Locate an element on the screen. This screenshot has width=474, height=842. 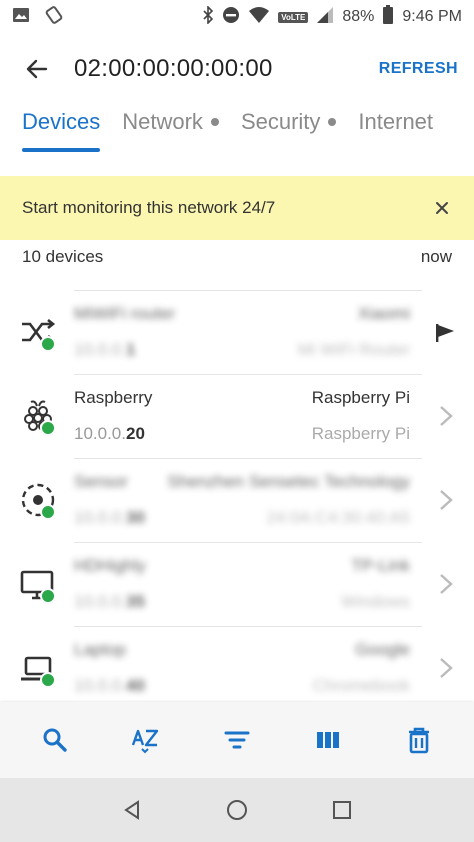
device-vendor: Xiaomi is located at coordinates (384, 313).